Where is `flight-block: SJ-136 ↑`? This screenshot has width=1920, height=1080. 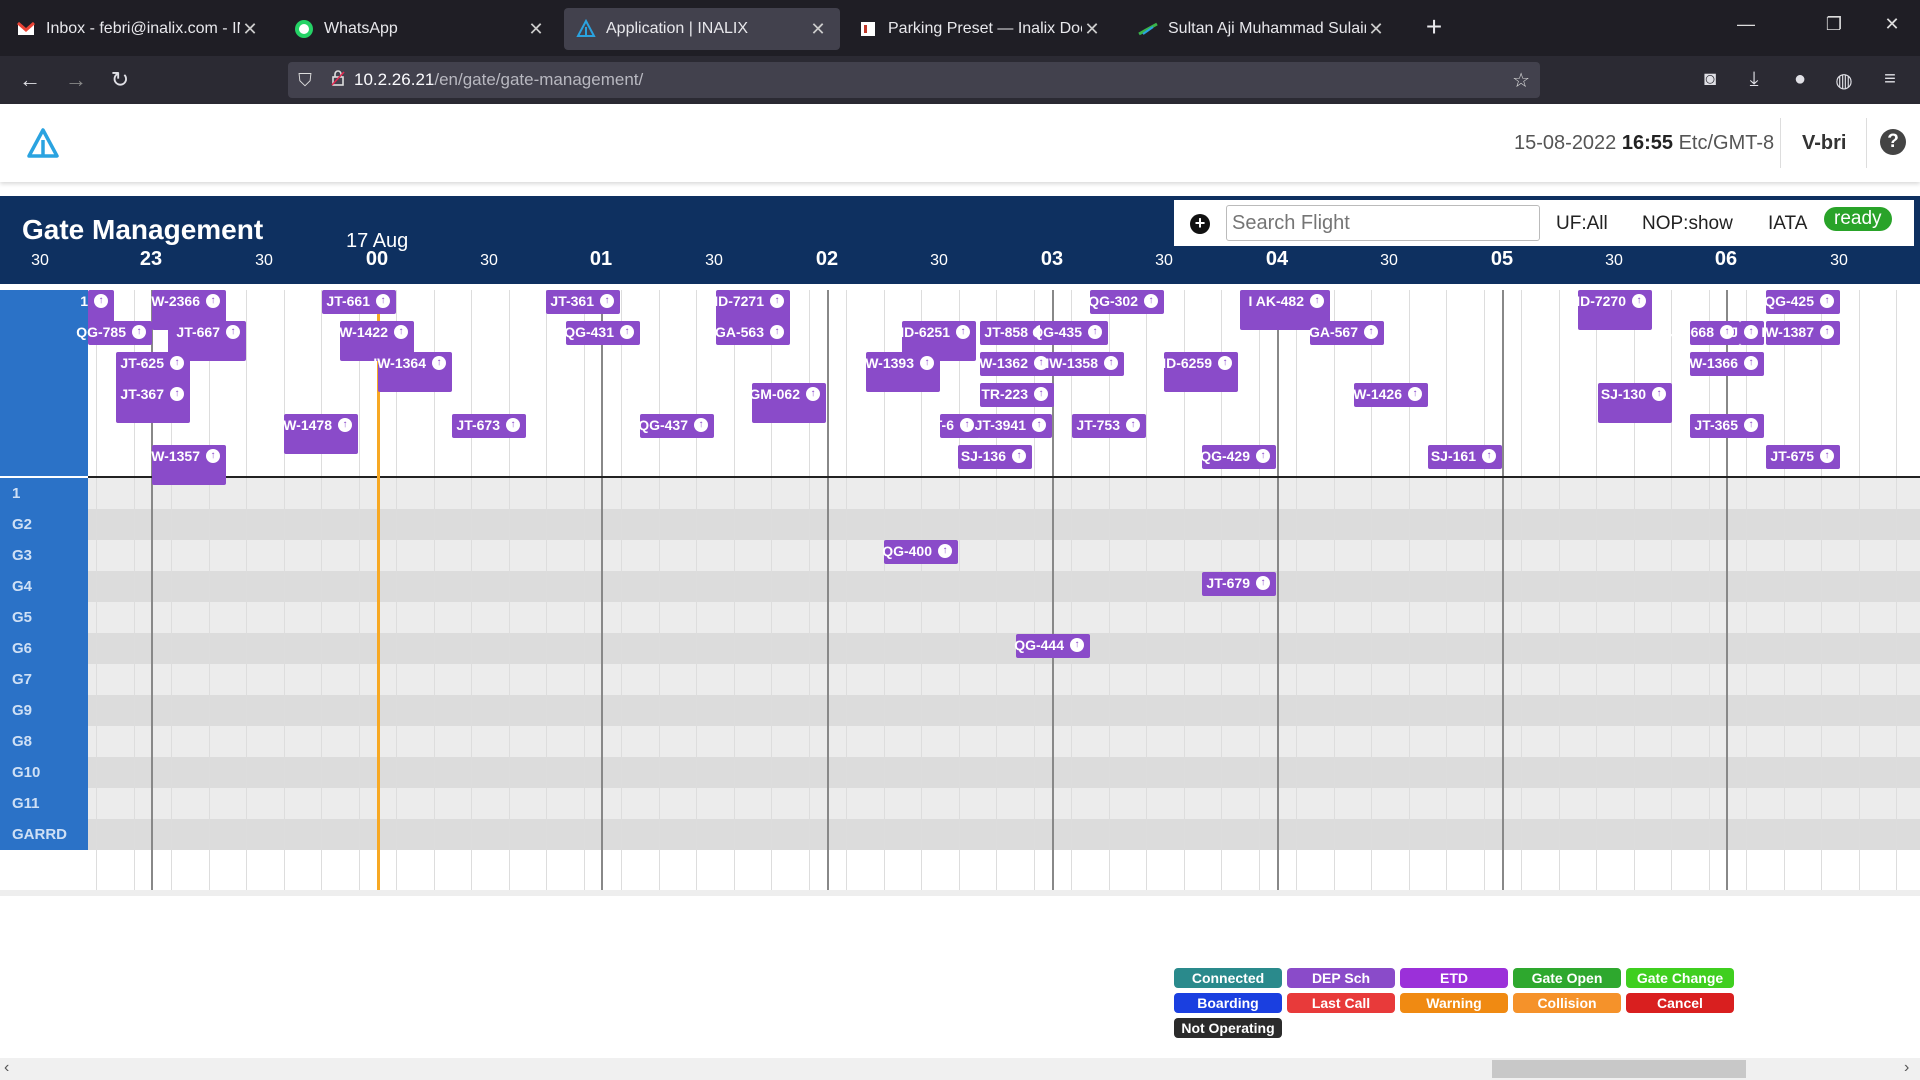
flight-block: SJ-136 ↑ is located at coordinates (995, 457).